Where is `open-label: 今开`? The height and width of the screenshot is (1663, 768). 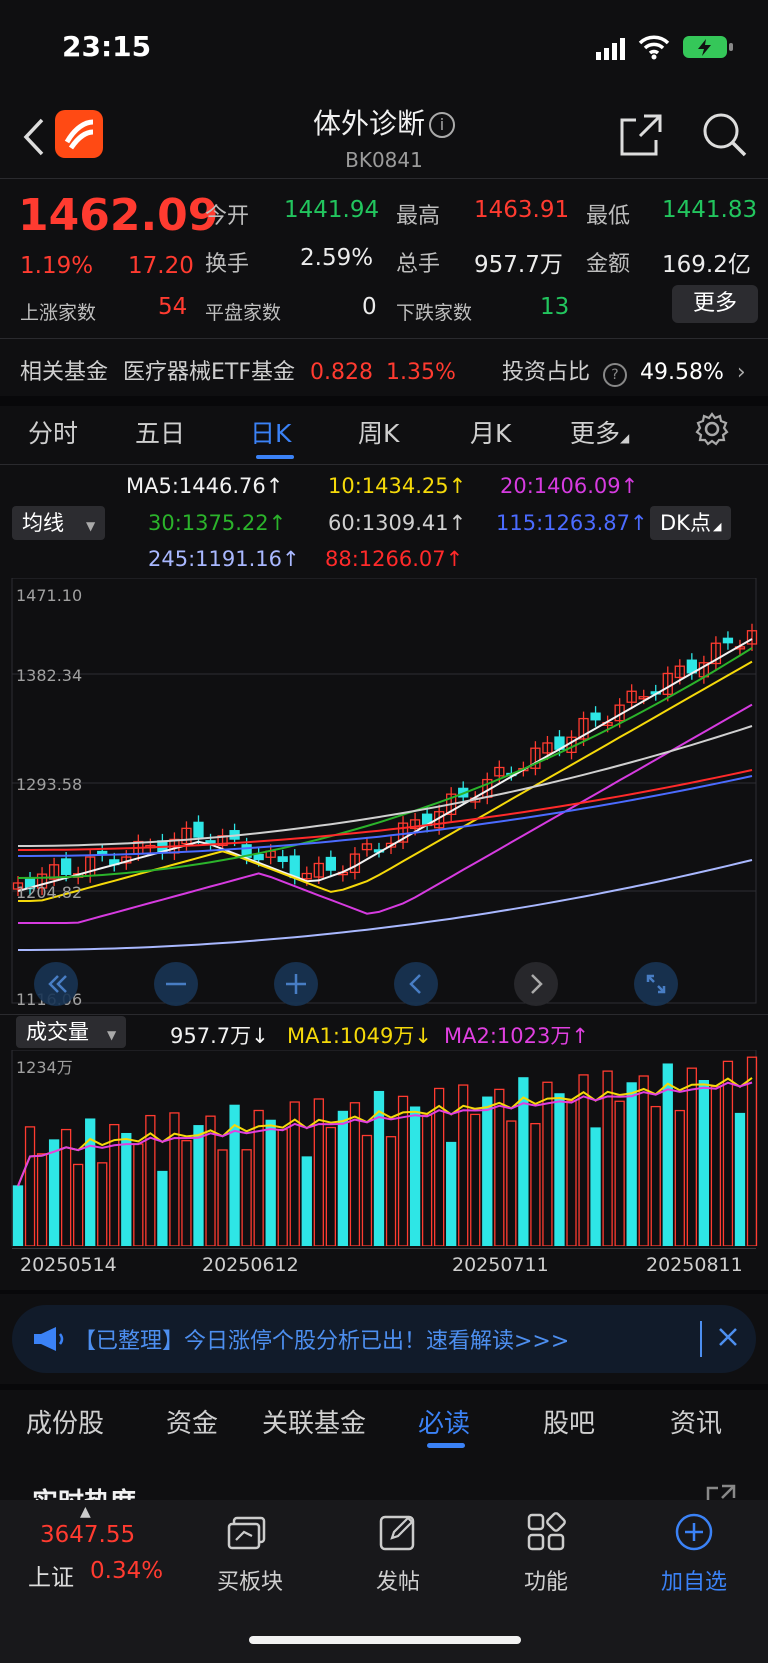
open-label: 今开 is located at coordinates (227, 216).